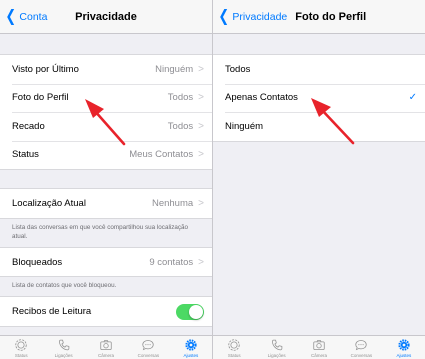  I want to click on page-title: Foto do Perfil, so click(331, 16).